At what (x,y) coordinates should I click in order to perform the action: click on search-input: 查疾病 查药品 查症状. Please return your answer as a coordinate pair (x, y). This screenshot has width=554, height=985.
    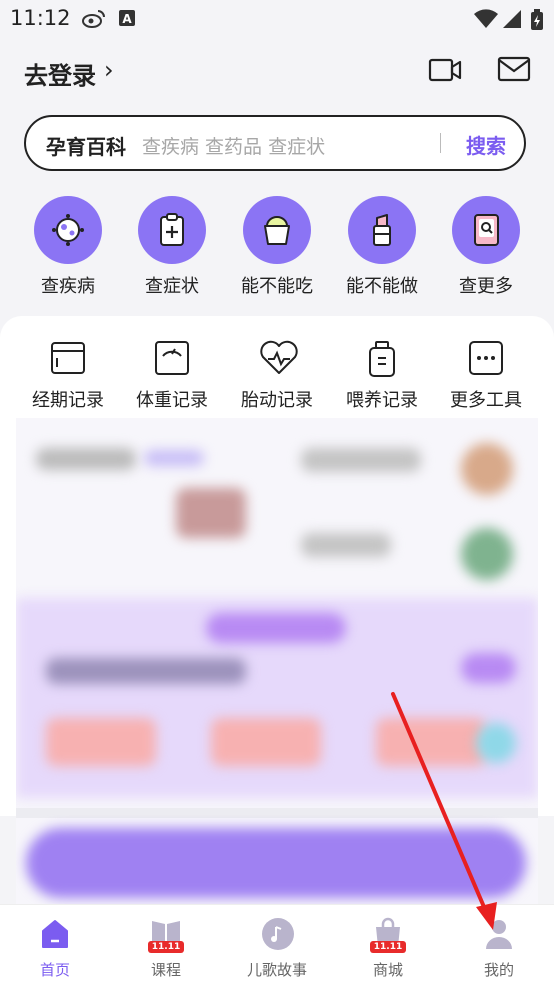
    Looking at the image, I should click on (233, 145).